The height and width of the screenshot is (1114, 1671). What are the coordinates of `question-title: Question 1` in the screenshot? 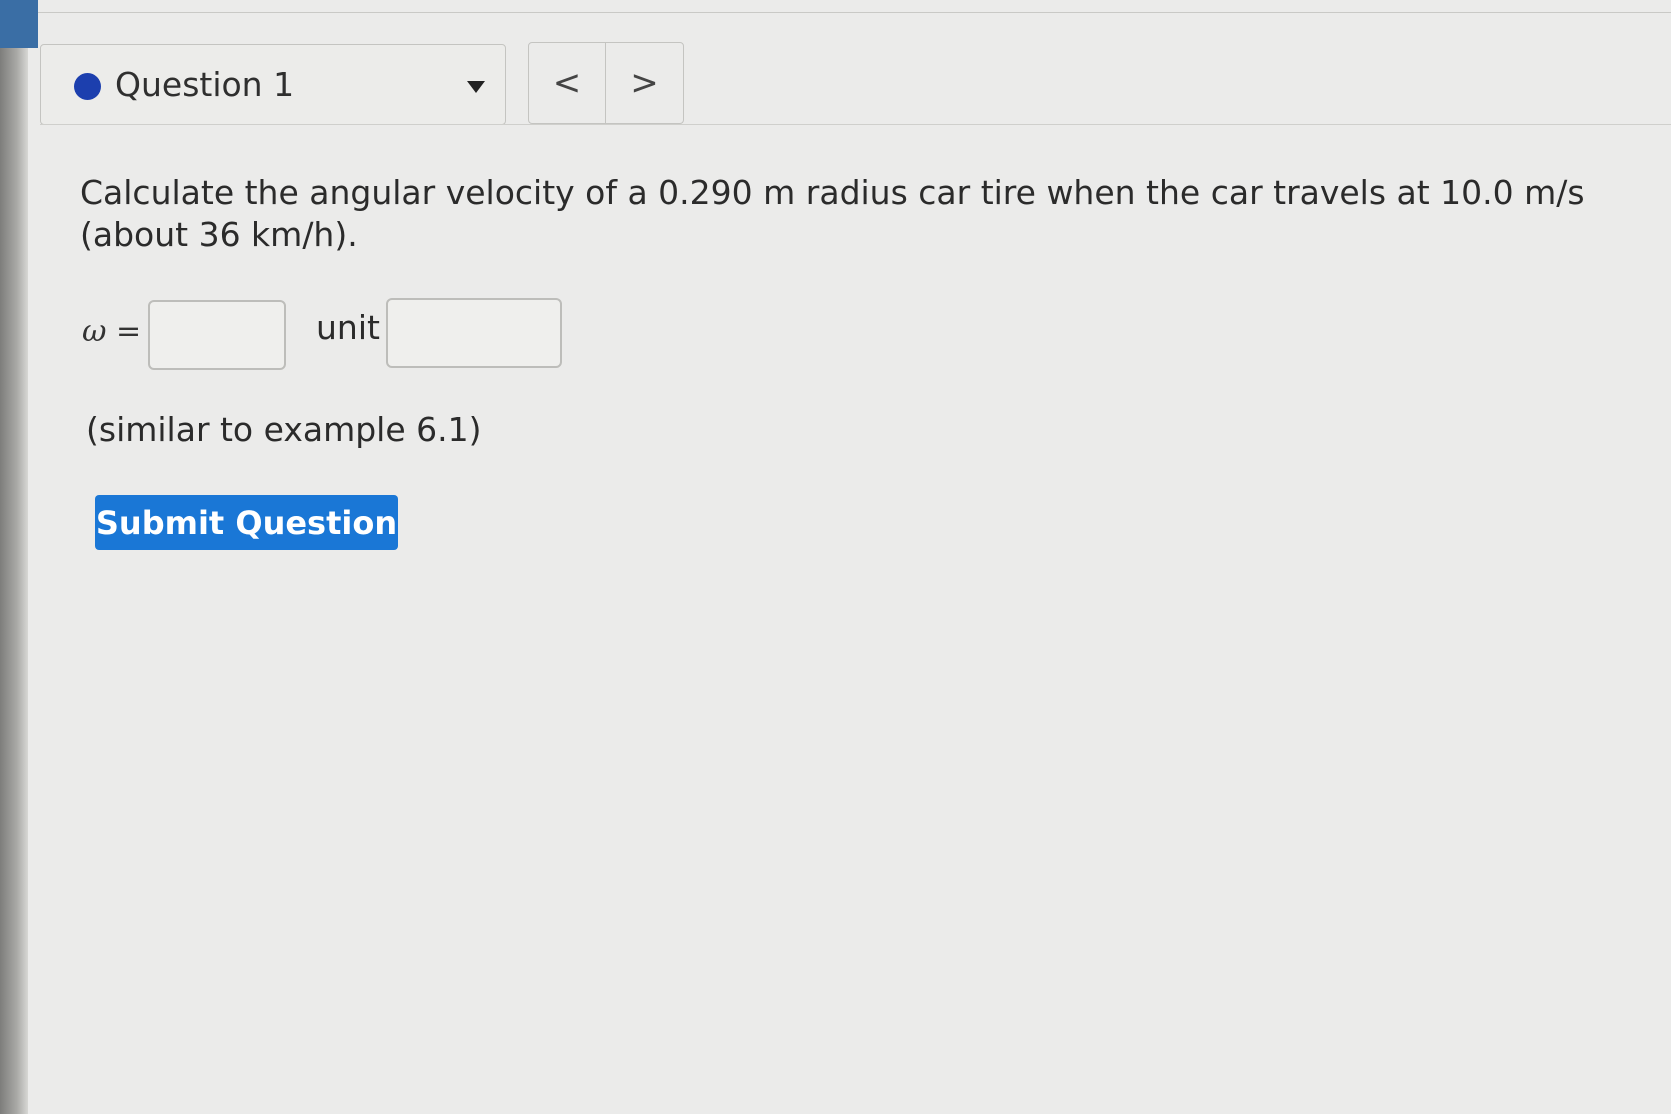 It's located at (205, 84).